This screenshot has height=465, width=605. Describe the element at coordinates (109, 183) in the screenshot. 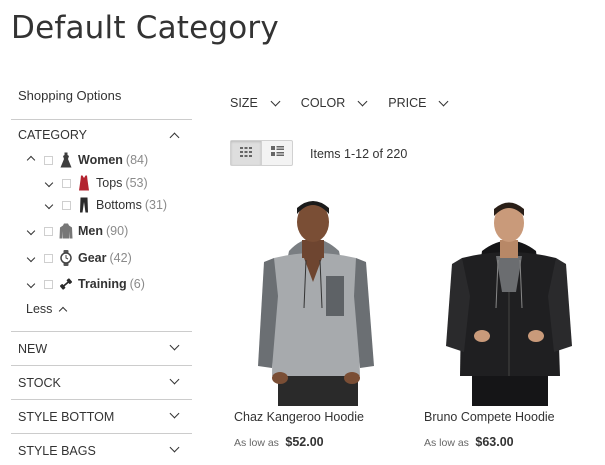

I see `category-label: Tops` at that location.